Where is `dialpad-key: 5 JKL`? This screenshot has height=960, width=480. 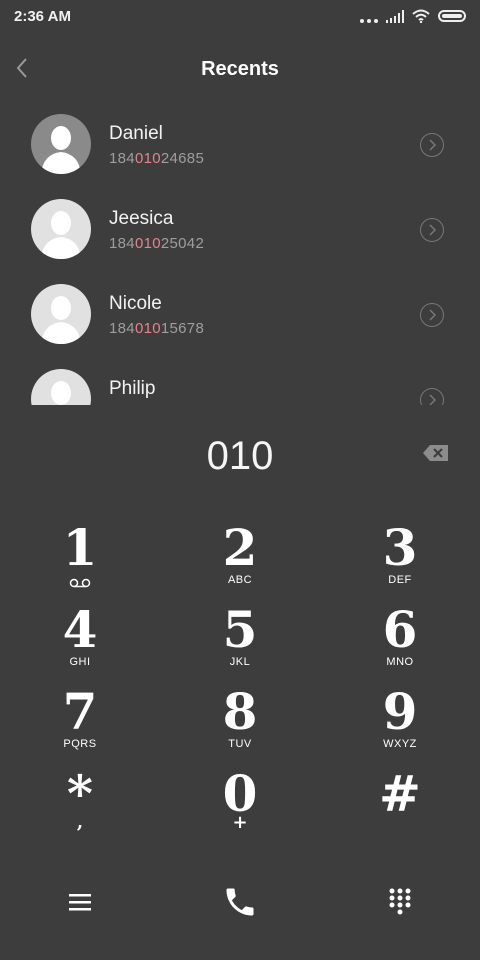
dialpad-key: 5 JKL is located at coordinates (240, 643).